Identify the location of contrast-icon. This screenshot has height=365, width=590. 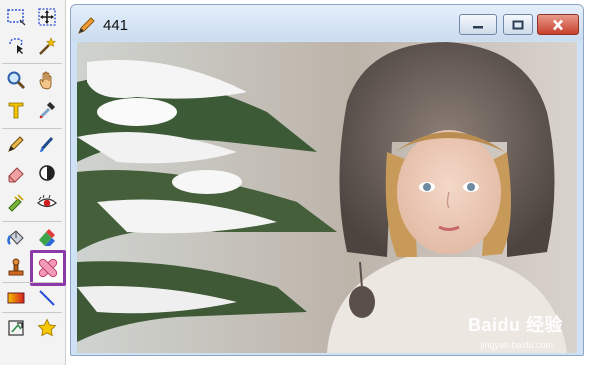
(47, 173).